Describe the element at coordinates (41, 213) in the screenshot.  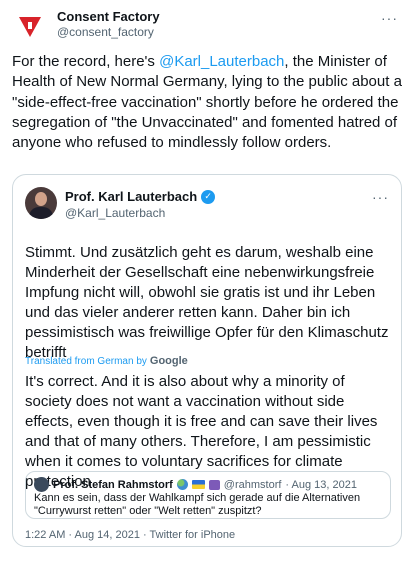
I see `avatar-body` at that location.